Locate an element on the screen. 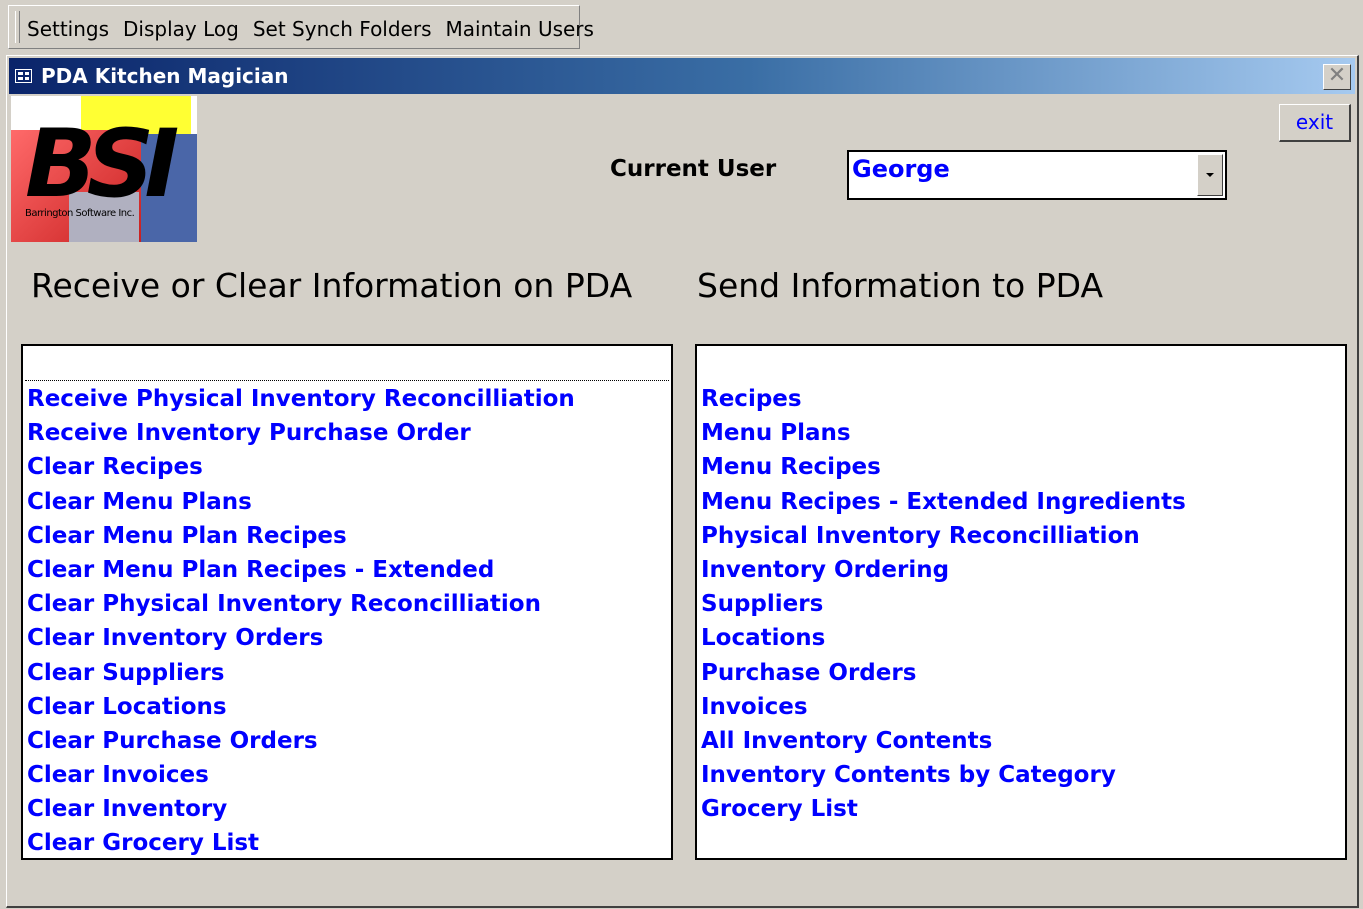  list-item: Invoices is located at coordinates (943, 707).